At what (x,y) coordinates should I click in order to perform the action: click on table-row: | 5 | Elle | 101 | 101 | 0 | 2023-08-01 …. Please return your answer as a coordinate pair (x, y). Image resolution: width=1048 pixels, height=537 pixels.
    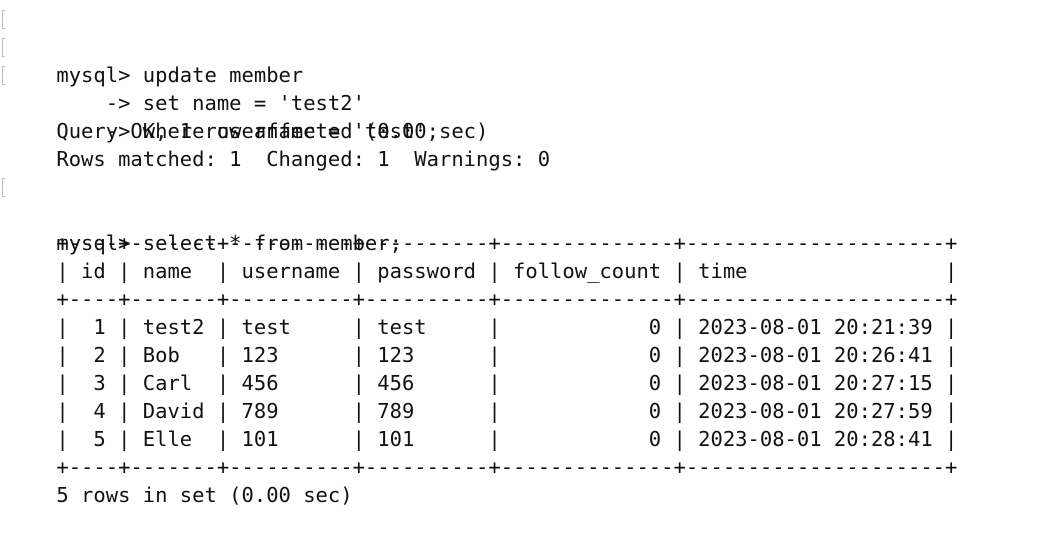
    Looking at the image, I should click on (527, 424).